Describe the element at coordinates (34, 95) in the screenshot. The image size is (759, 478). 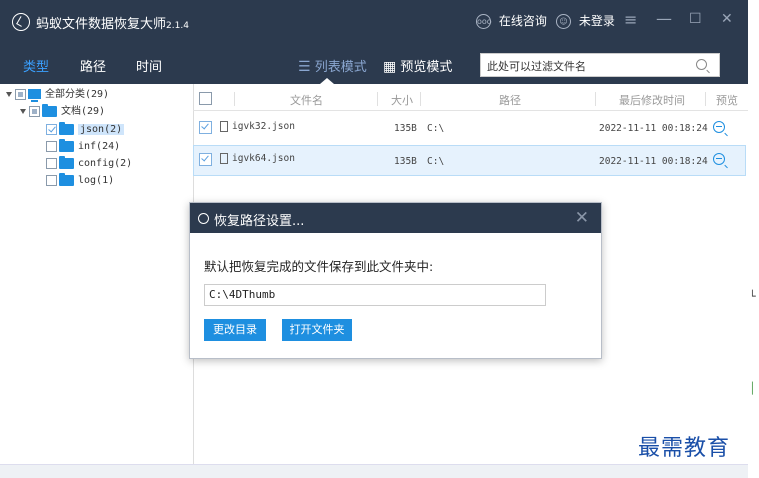
I see `computer-icon` at that location.